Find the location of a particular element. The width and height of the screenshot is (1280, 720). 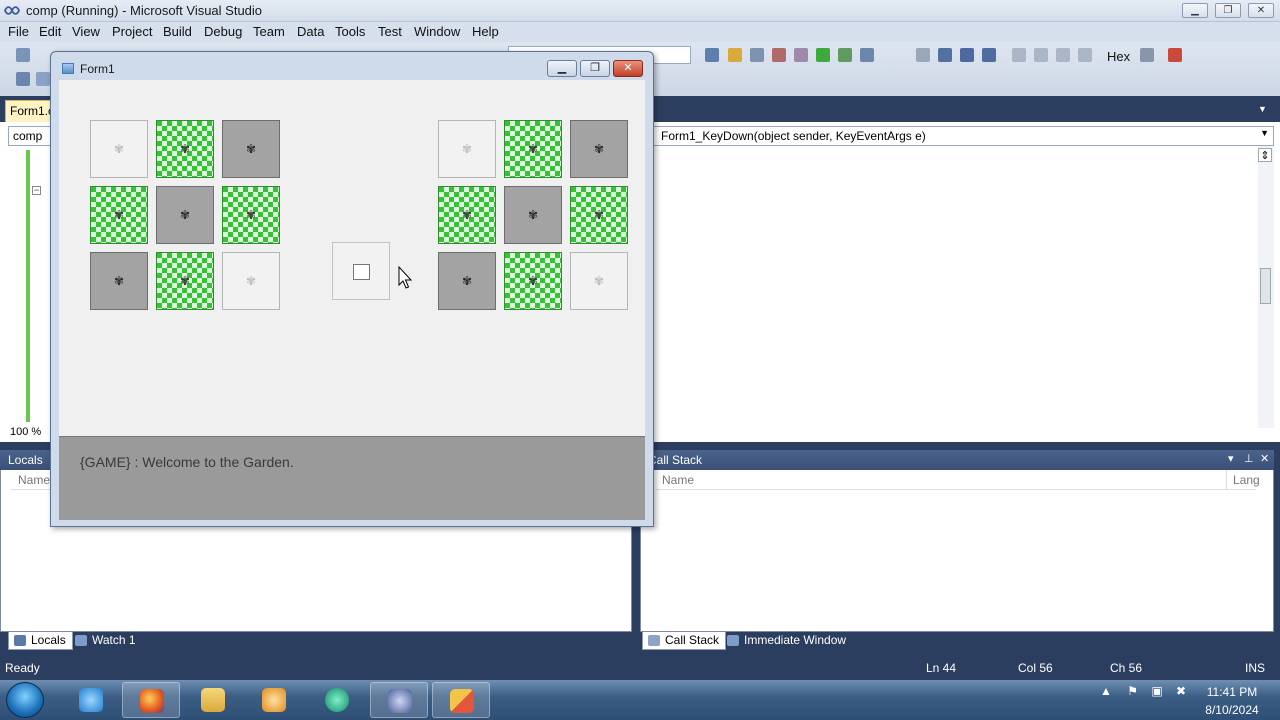

pin-icon: ⊥ is located at coordinates (1249, 458).